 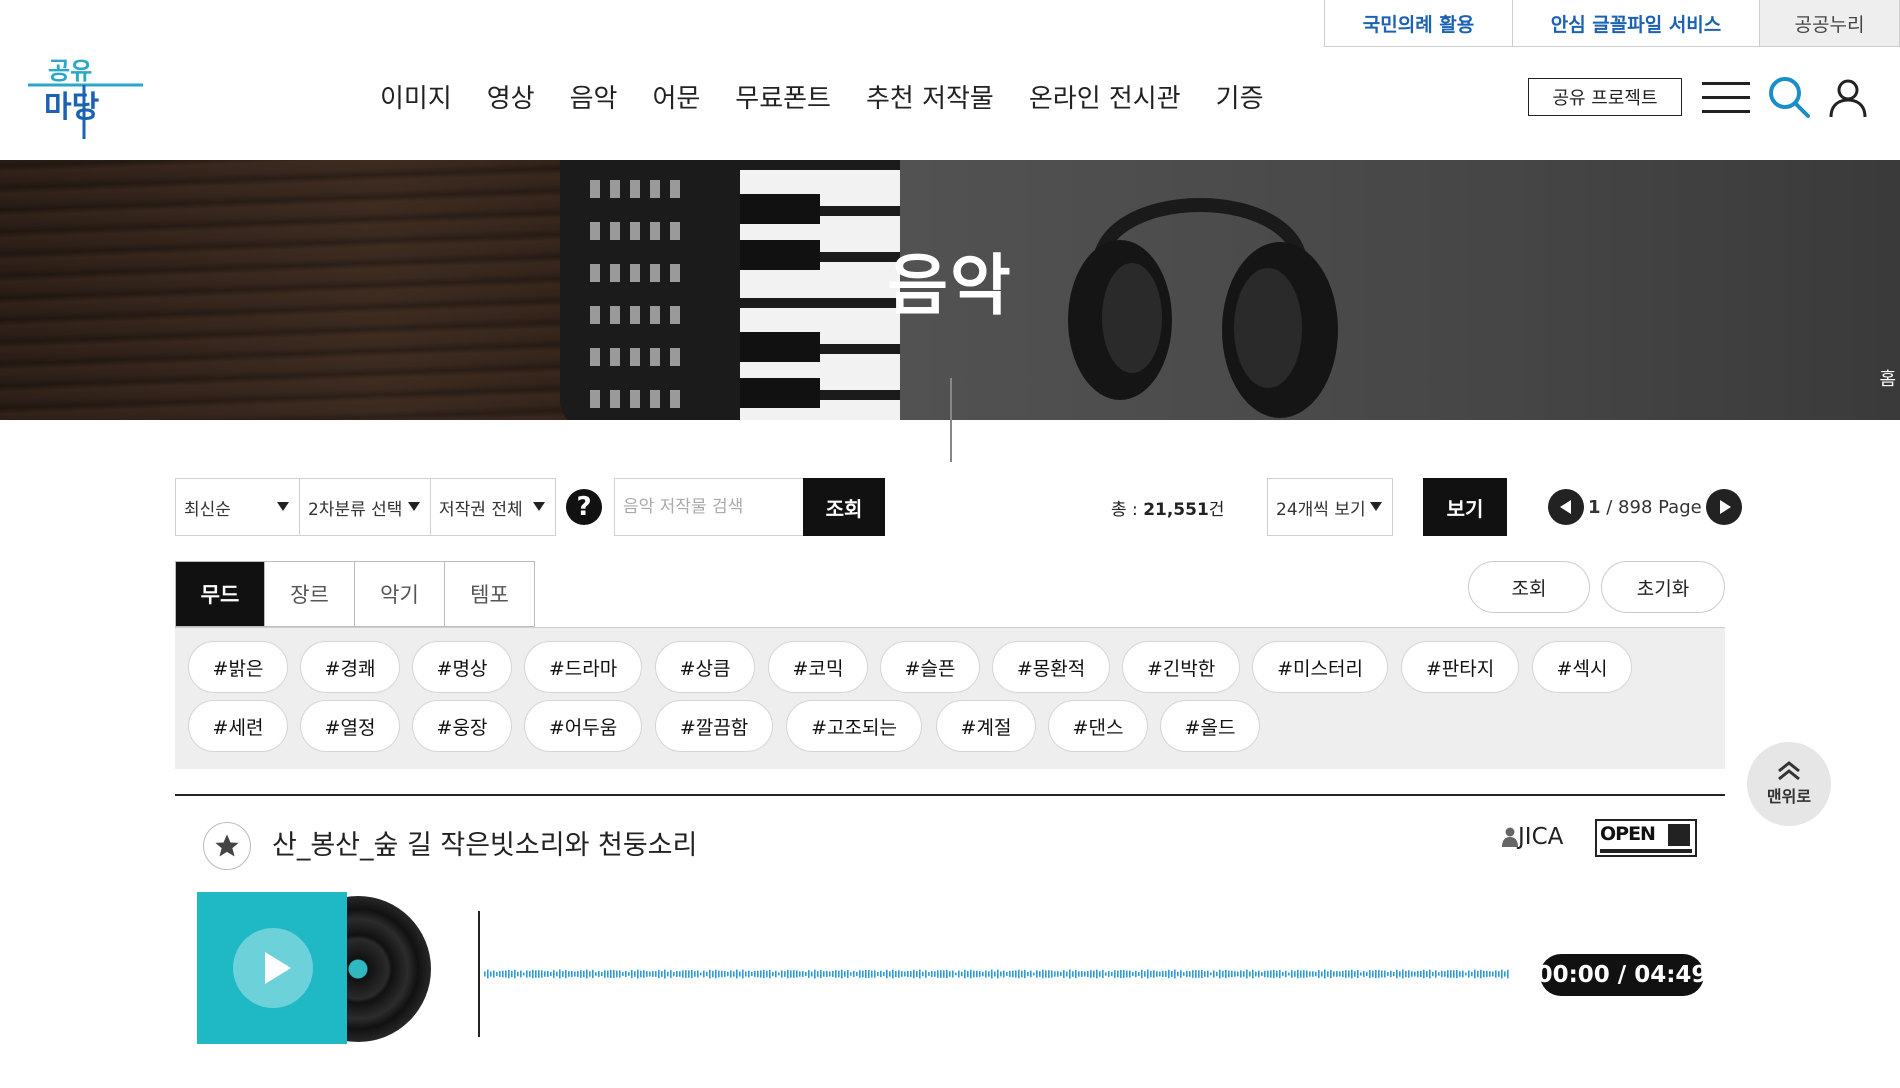 I want to click on tag-search-button: 조회, so click(x=1529, y=587).